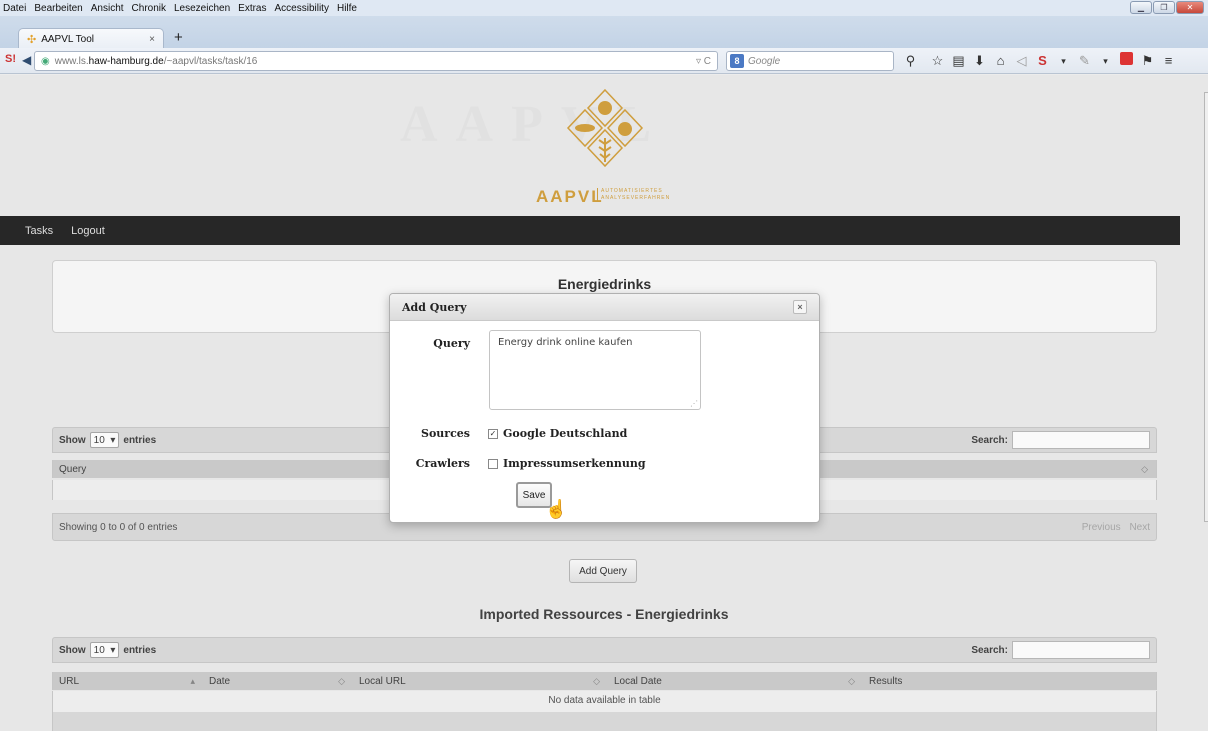 This screenshot has width=1208, height=731. What do you see at coordinates (1084, 61) in the screenshot?
I see `pen-icon: ✎` at bounding box center [1084, 61].